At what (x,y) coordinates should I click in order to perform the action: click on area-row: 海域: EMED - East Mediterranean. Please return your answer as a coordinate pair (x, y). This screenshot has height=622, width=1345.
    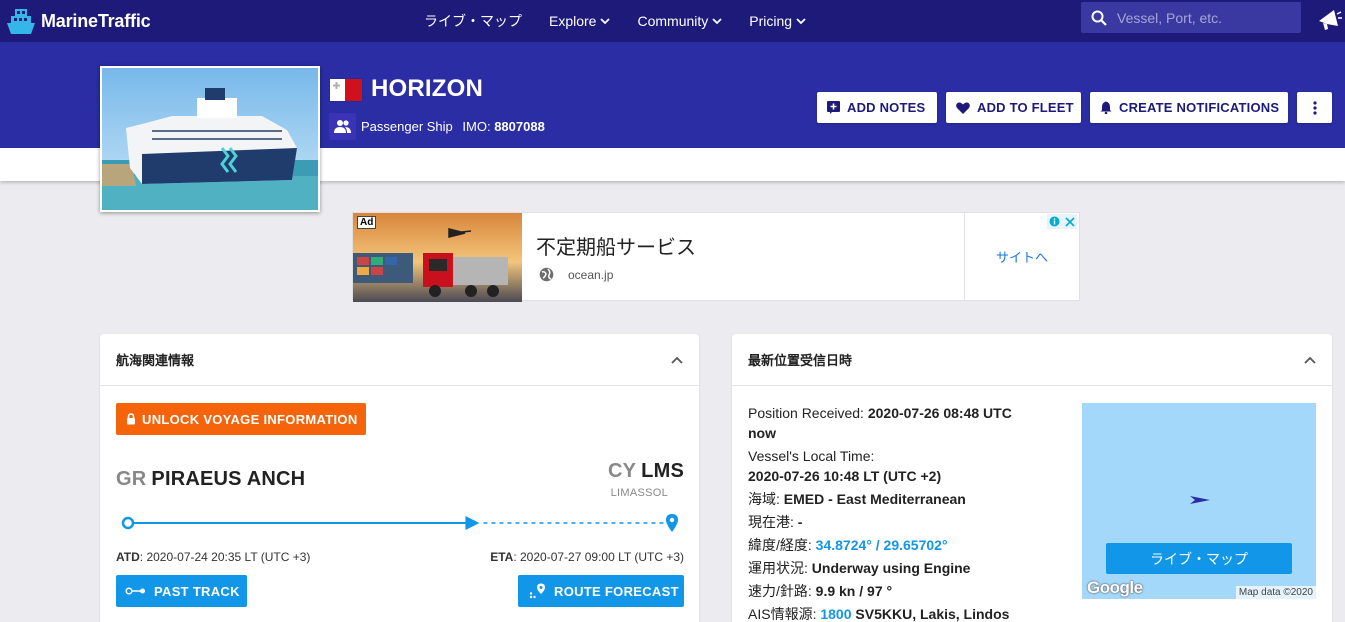
    Looking at the image, I should click on (893, 499).